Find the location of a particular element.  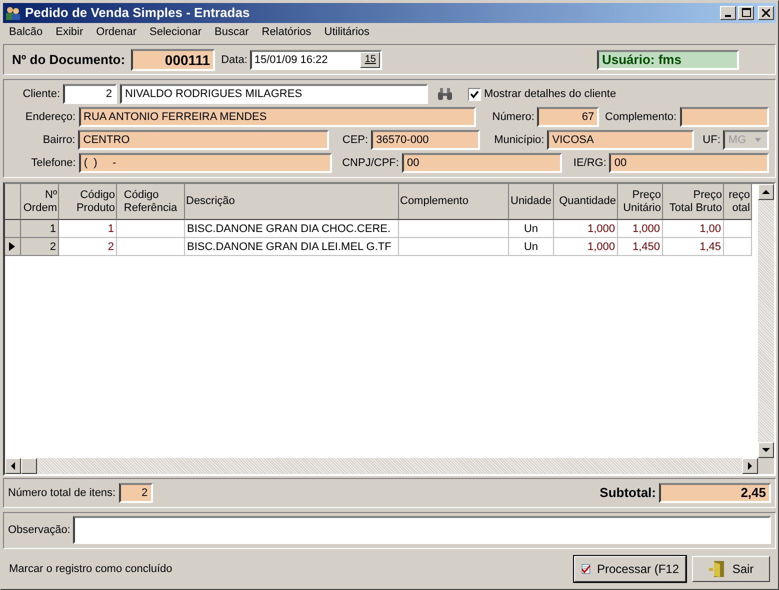

close-button is located at coordinates (766, 13).